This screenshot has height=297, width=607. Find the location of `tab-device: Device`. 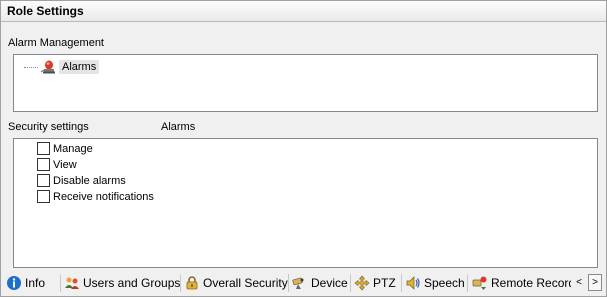

tab-device: Device is located at coordinates (320, 283).